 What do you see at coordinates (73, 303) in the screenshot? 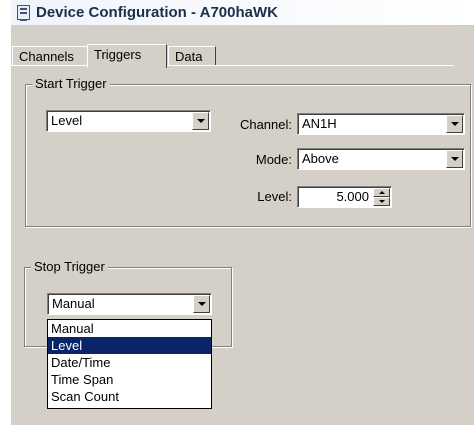
I see `stop-trigger-type-value: Manual` at bounding box center [73, 303].